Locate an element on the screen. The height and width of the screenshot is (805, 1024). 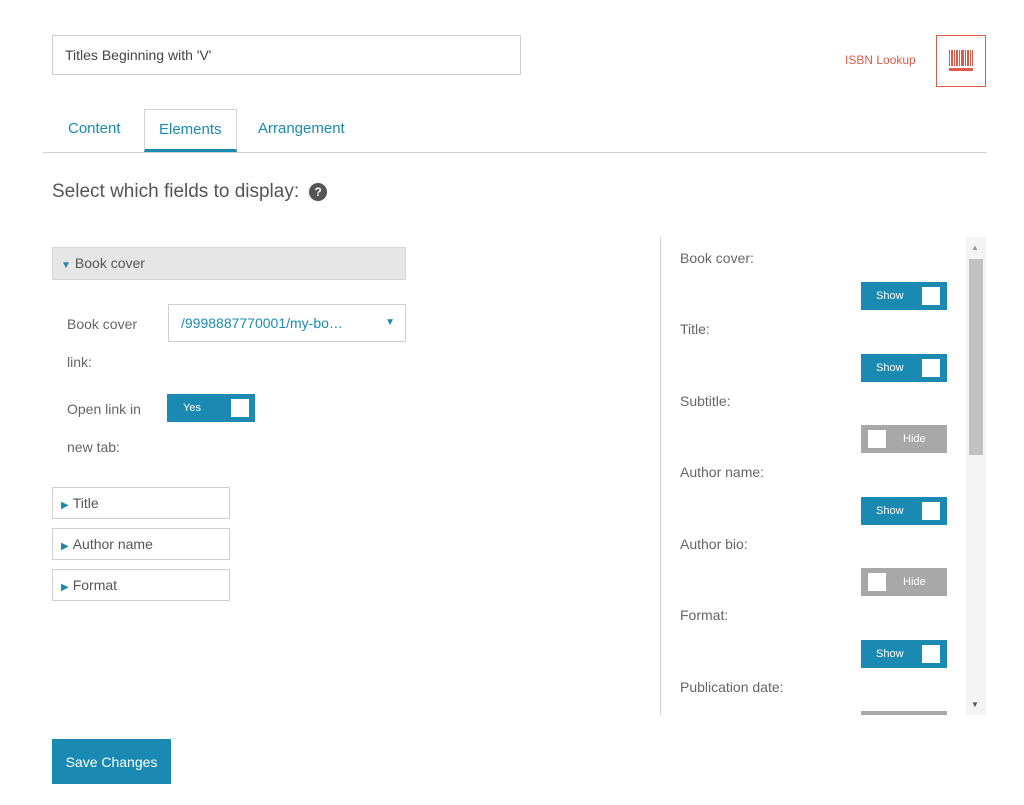
book-cover-link-label-2: link: is located at coordinates (79, 362).